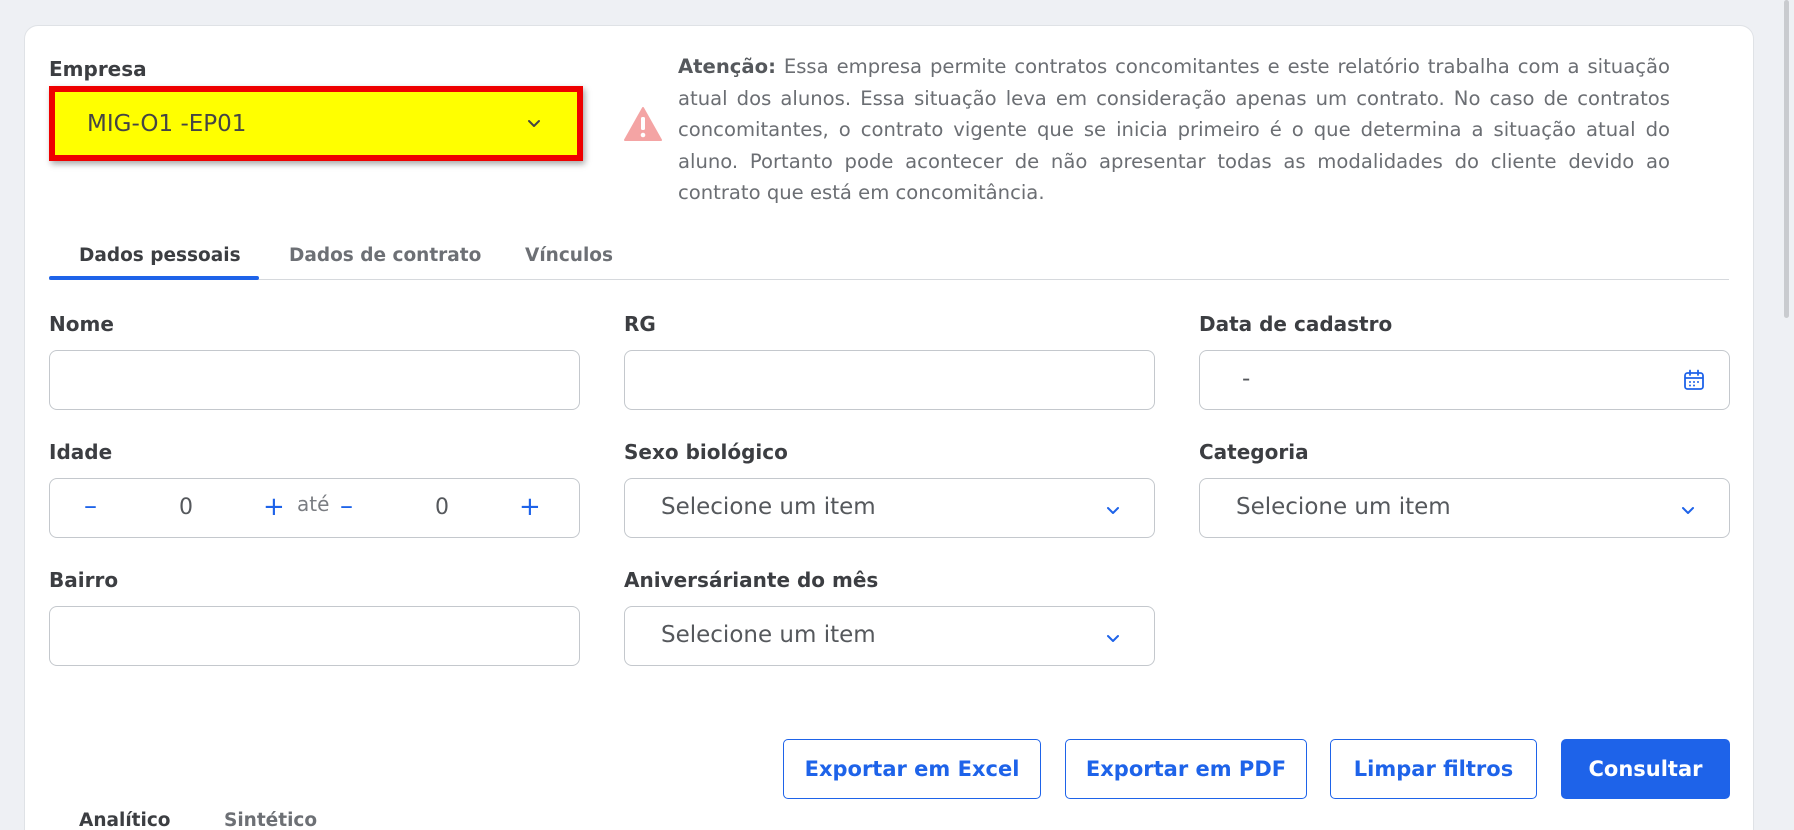 This screenshot has width=1794, height=830. What do you see at coordinates (569, 255) in the screenshot?
I see `tab-vinculos: Vínculos` at bounding box center [569, 255].